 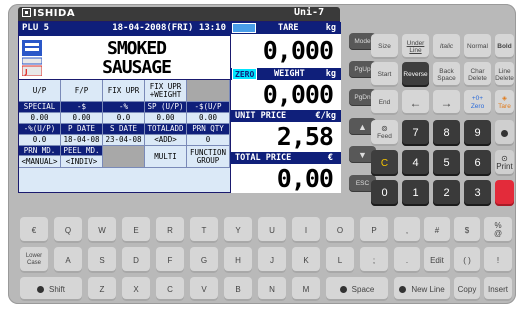 What do you see at coordinates (82, 91) in the screenshot?
I see `grid-cell-fp: F/P` at bounding box center [82, 91].